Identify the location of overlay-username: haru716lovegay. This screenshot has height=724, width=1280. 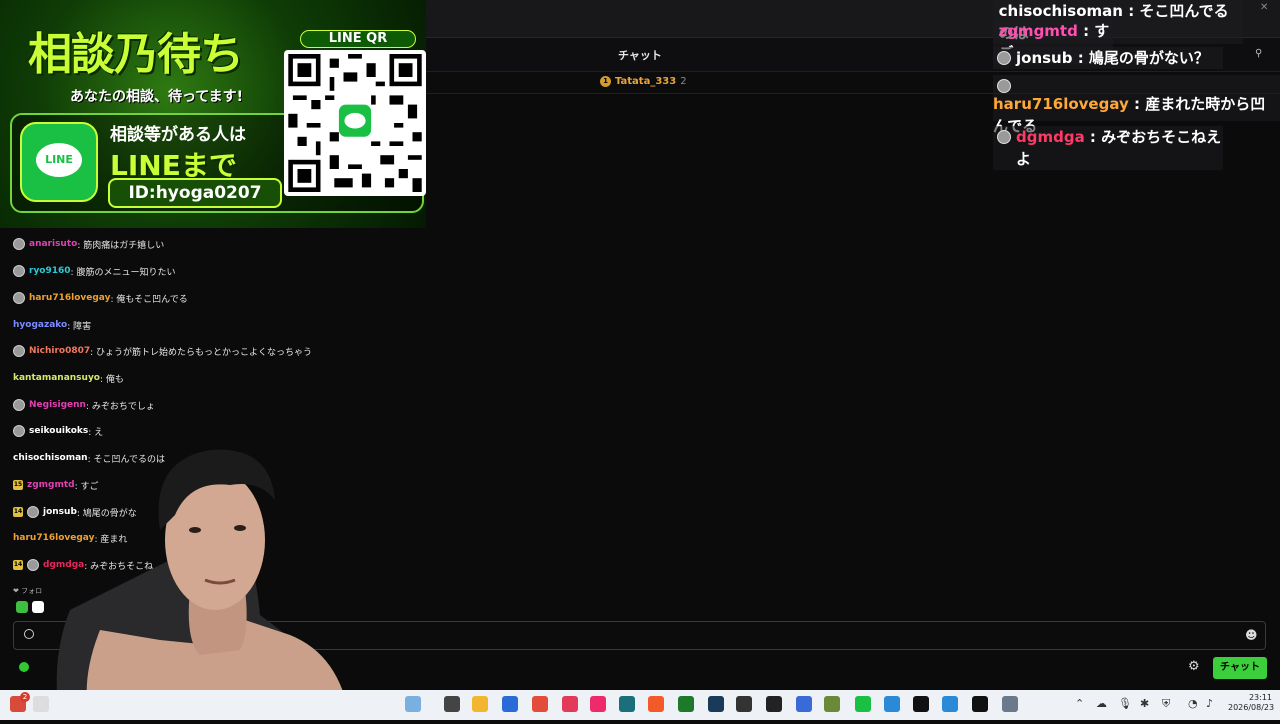
(1061, 104).